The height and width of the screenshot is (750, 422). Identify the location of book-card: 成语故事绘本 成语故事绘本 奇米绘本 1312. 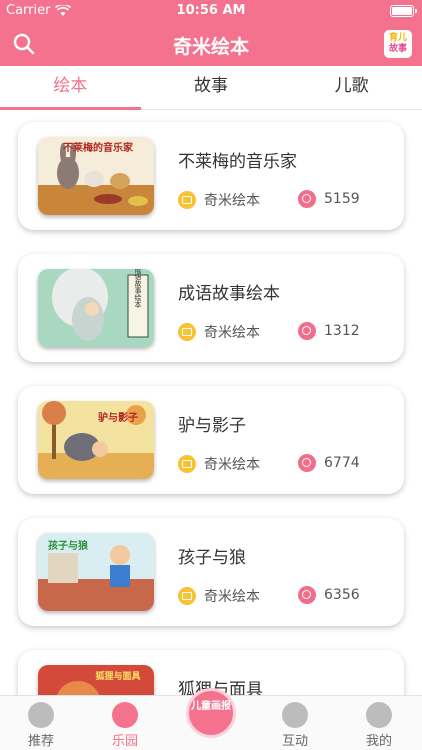
(211, 308).